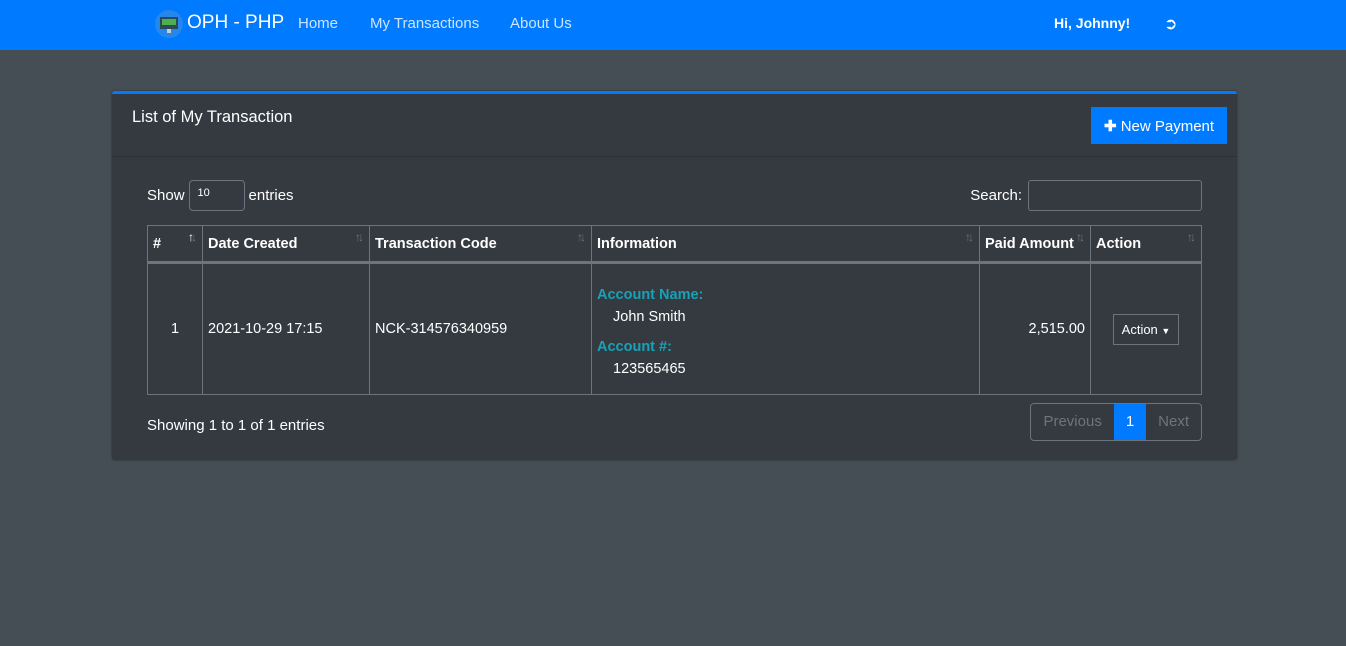  What do you see at coordinates (541, 23) in the screenshot?
I see `nav-about-us: About Us` at bounding box center [541, 23].